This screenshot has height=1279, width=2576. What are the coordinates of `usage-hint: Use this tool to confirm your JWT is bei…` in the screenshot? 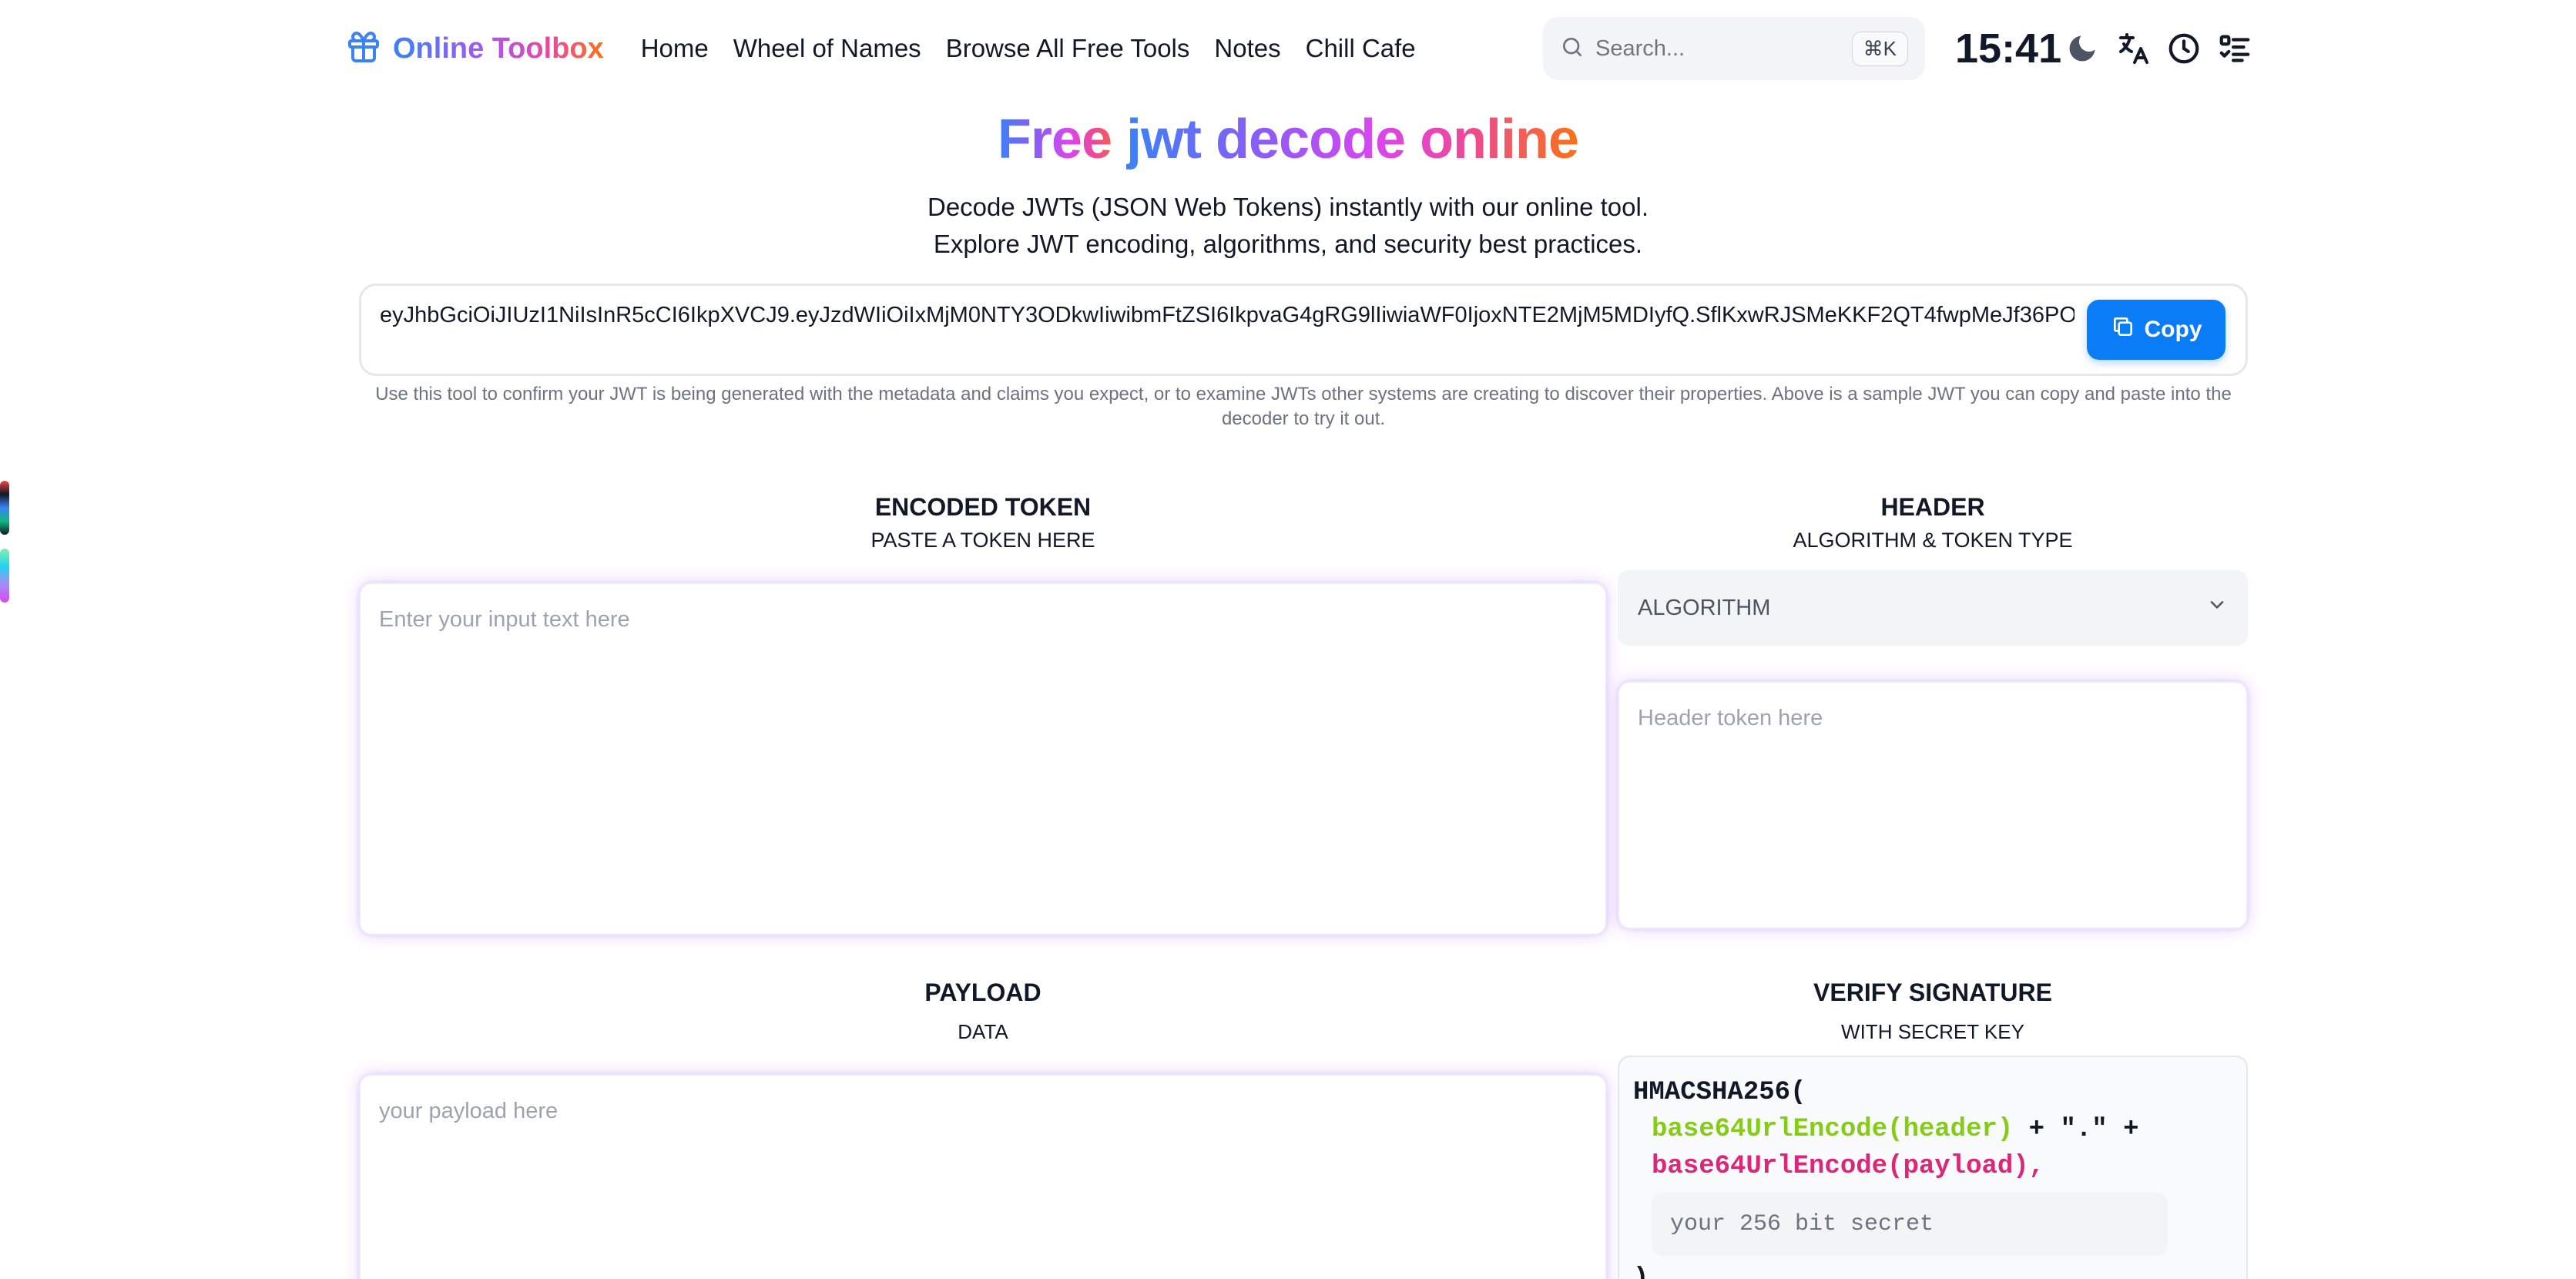 It's located at (1303, 406).